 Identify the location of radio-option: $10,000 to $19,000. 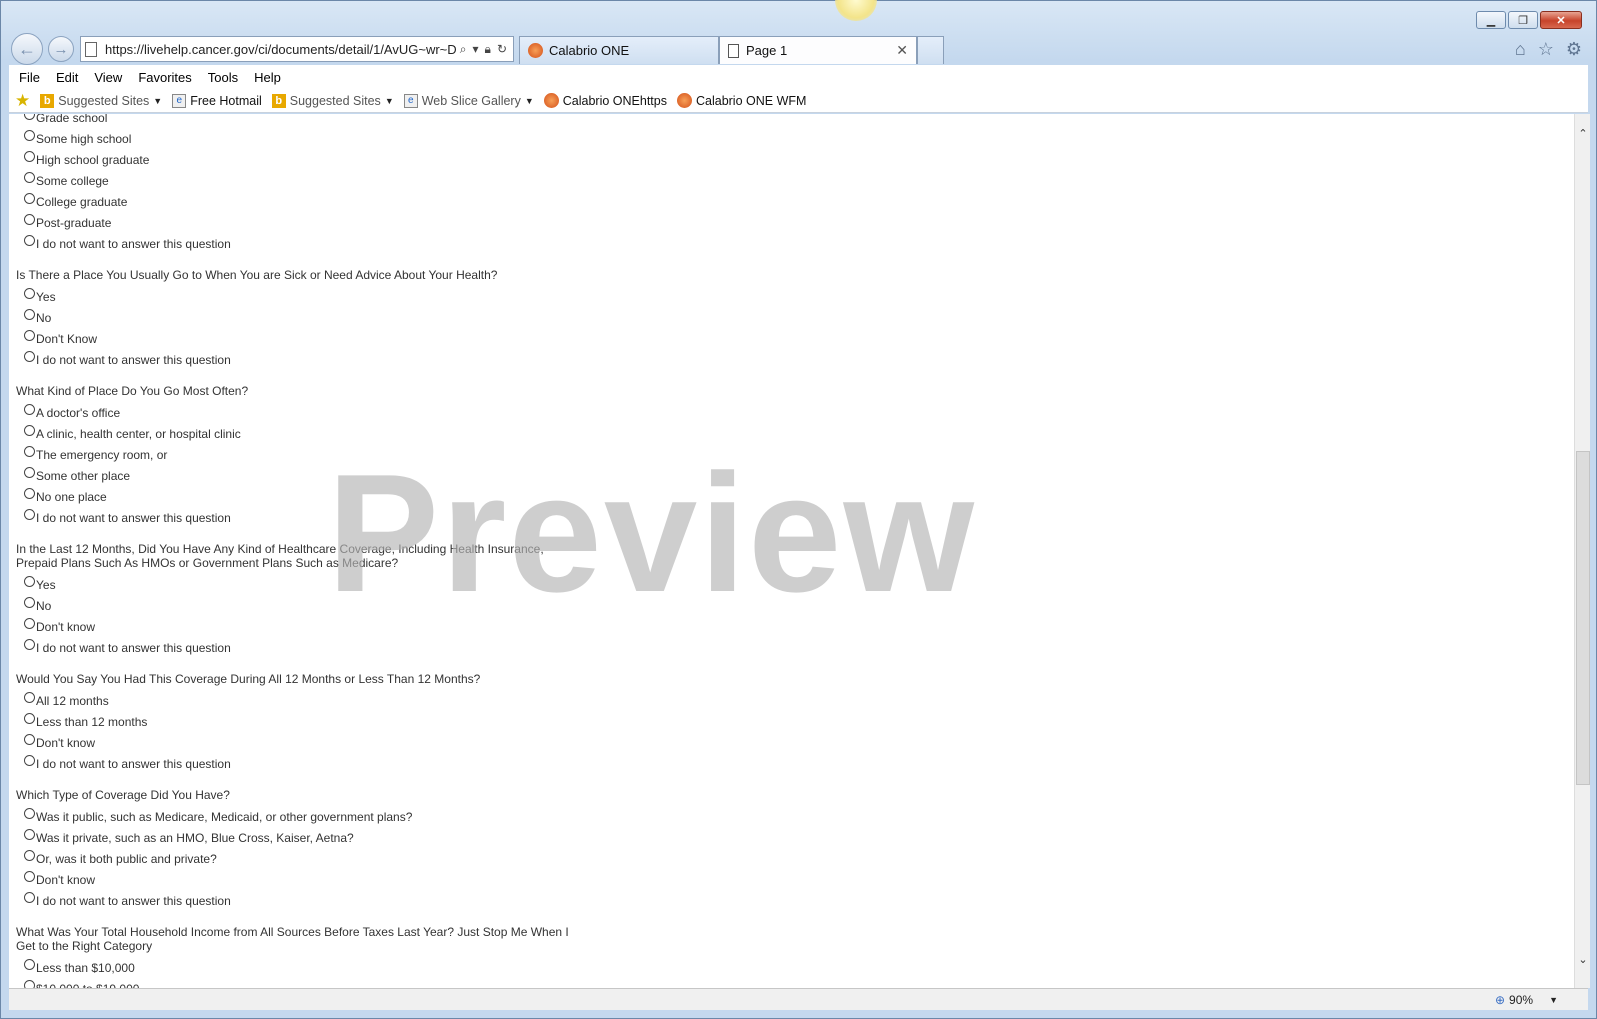
(292, 983).